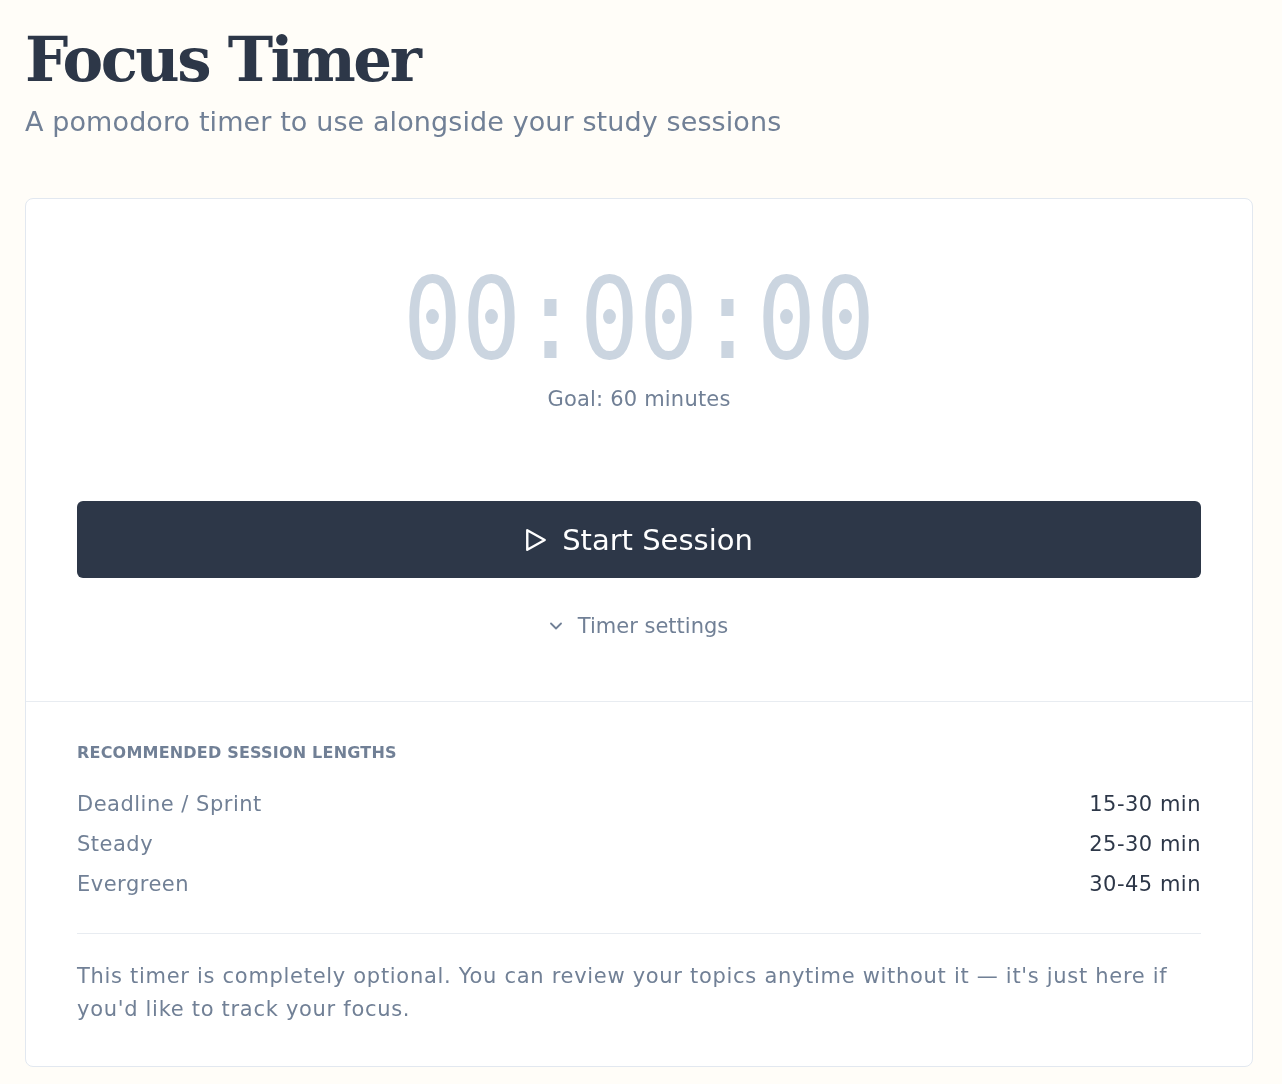 The width and height of the screenshot is (1282, 1084). Describe the element at coordinates (222, 60) in the screenshot. I see `page-title: Focus Timer` at that location.